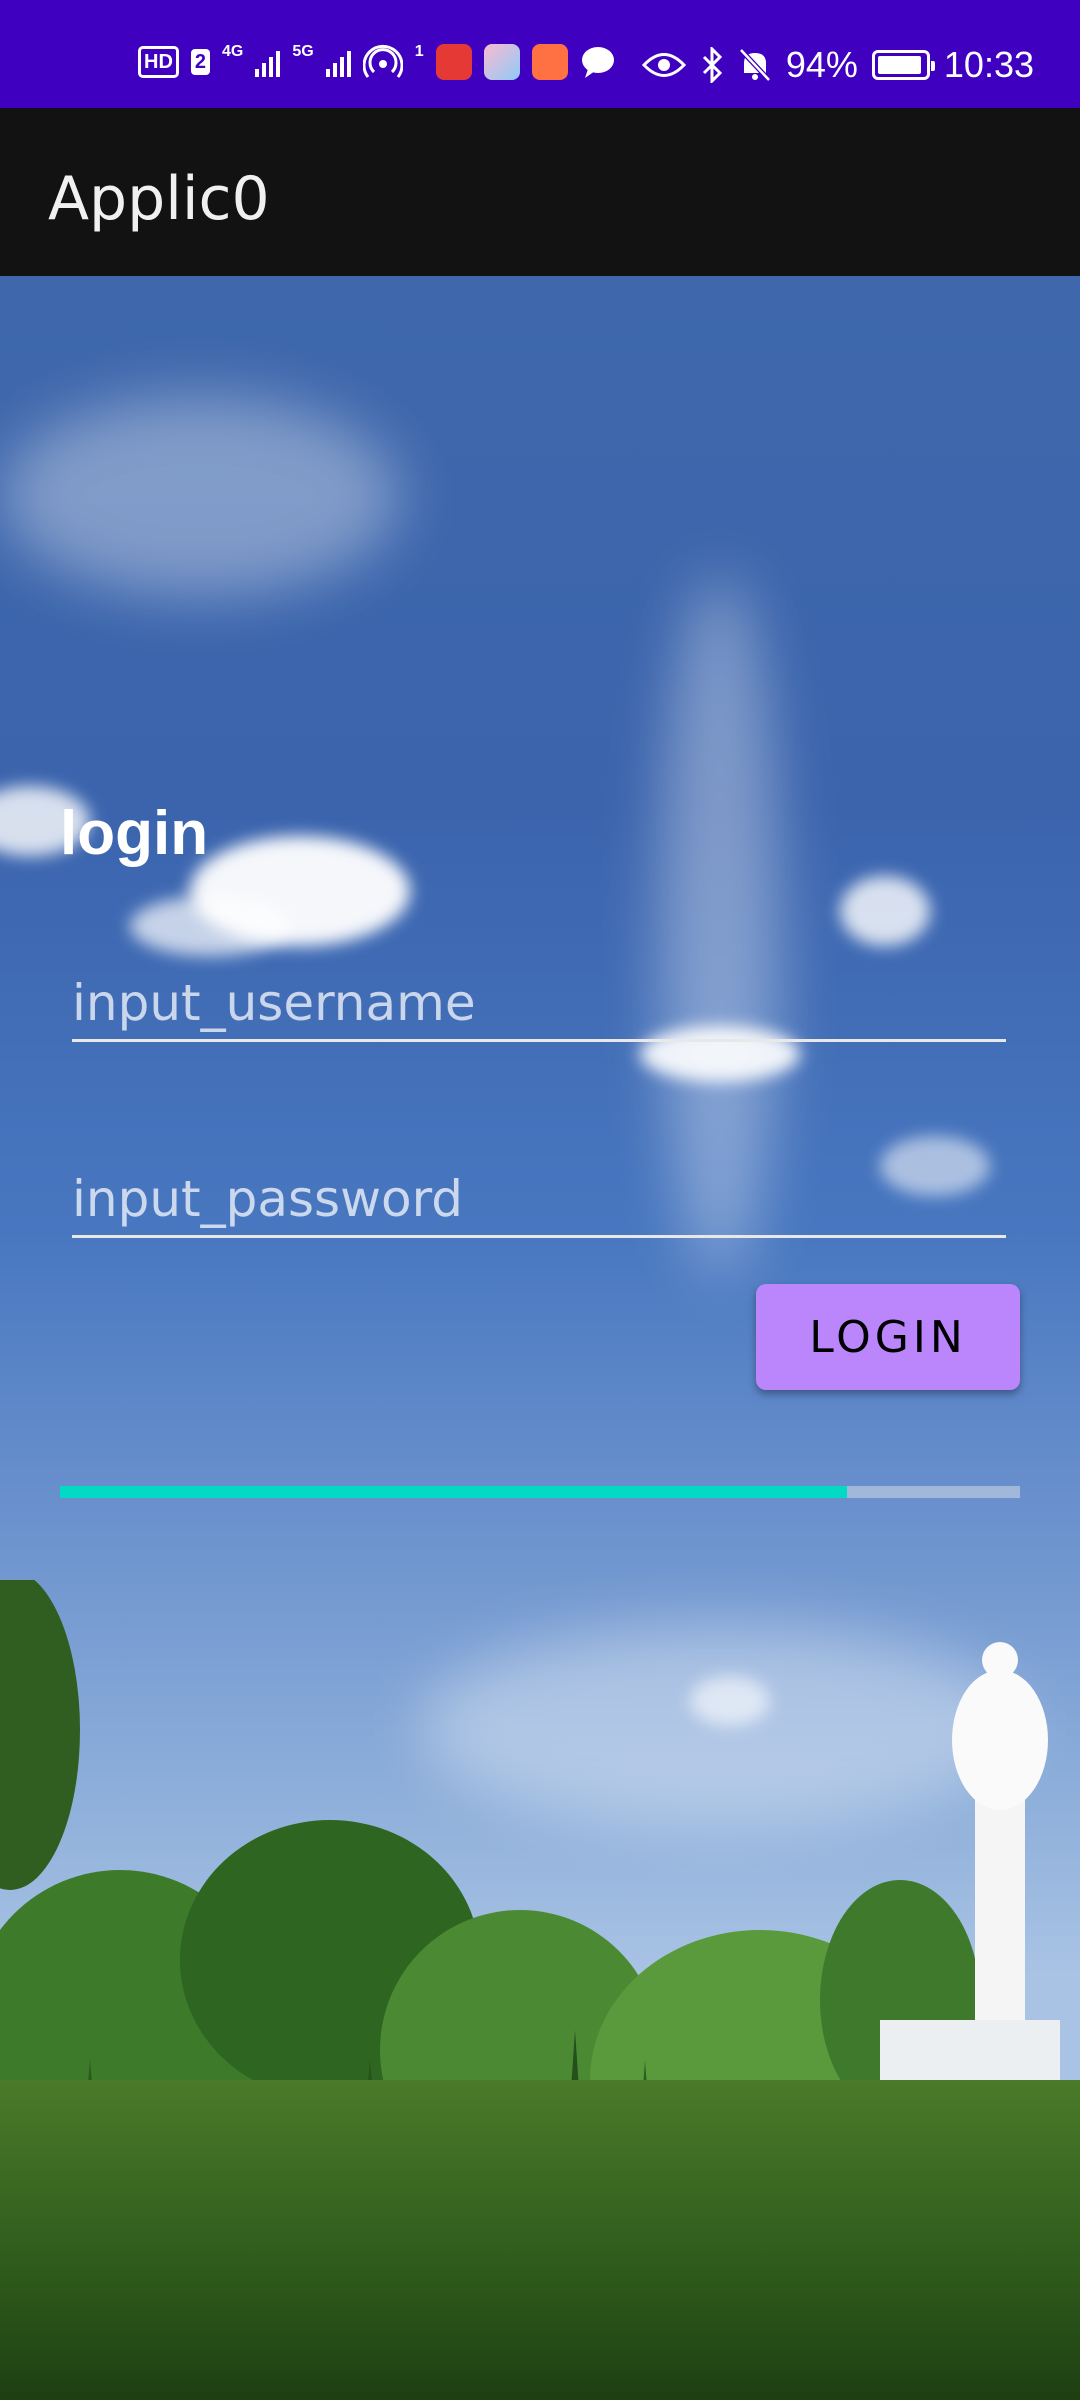  Describe the element at coordinates (888, 1337) in the screenshot. I see `login-button: LOGIN` at that location.